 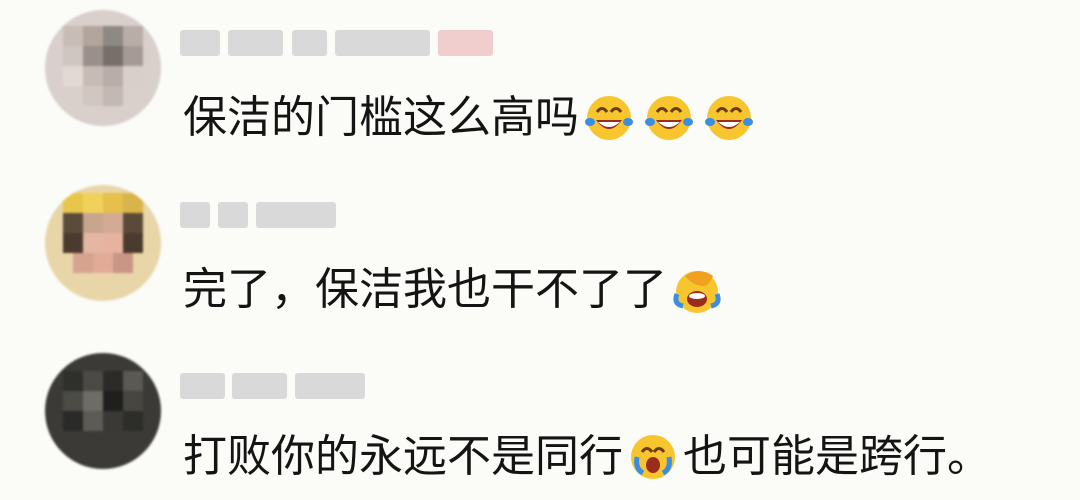 What do you see at coordinates (653, 457) in the screenshot?
I see `crying-emoji-icon` at bounding box center [653, 457].